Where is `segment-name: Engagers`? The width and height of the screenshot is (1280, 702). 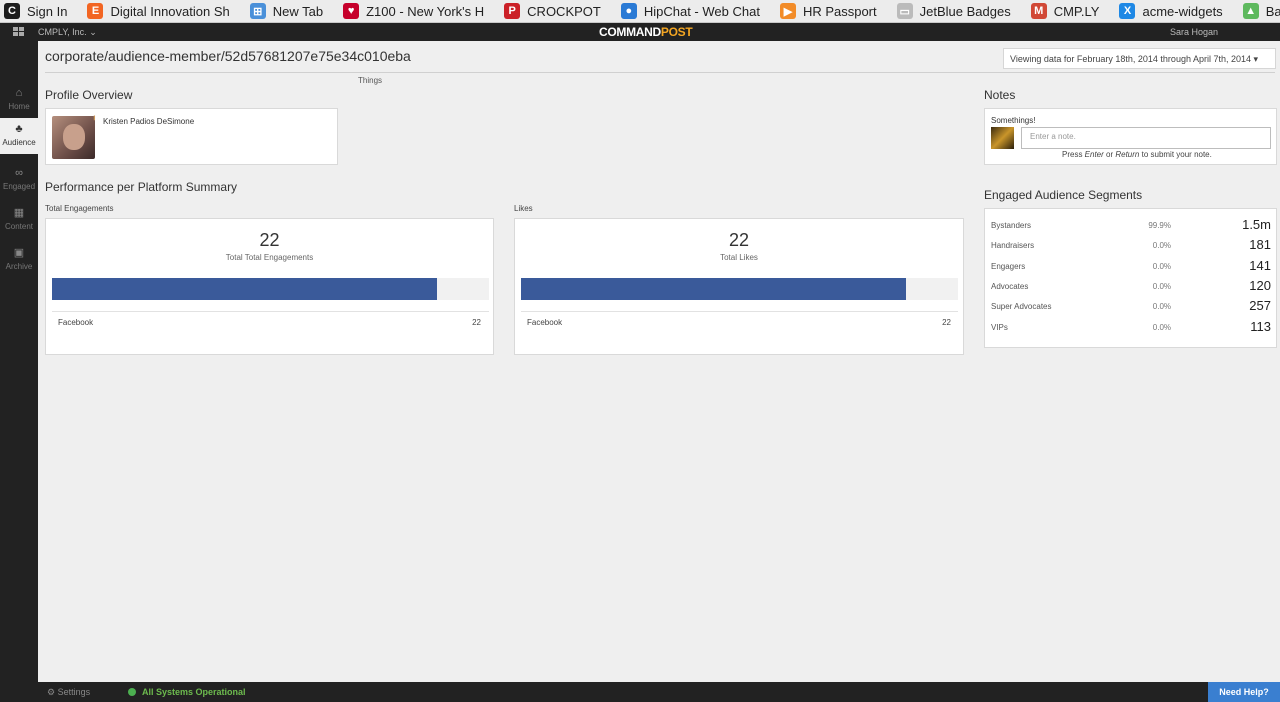
segment-name: Engagers is located at coordinates (1008, 266).